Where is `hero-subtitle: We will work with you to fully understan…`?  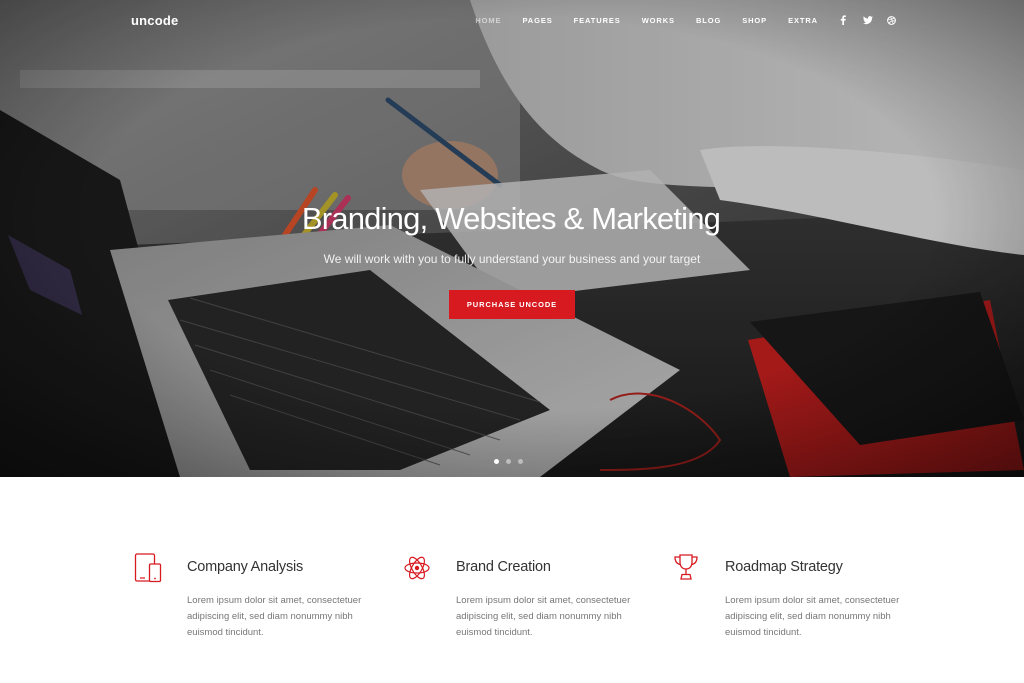 hero-subtitle: We will work with you to fully understan… is located at coordinates (512, 259).